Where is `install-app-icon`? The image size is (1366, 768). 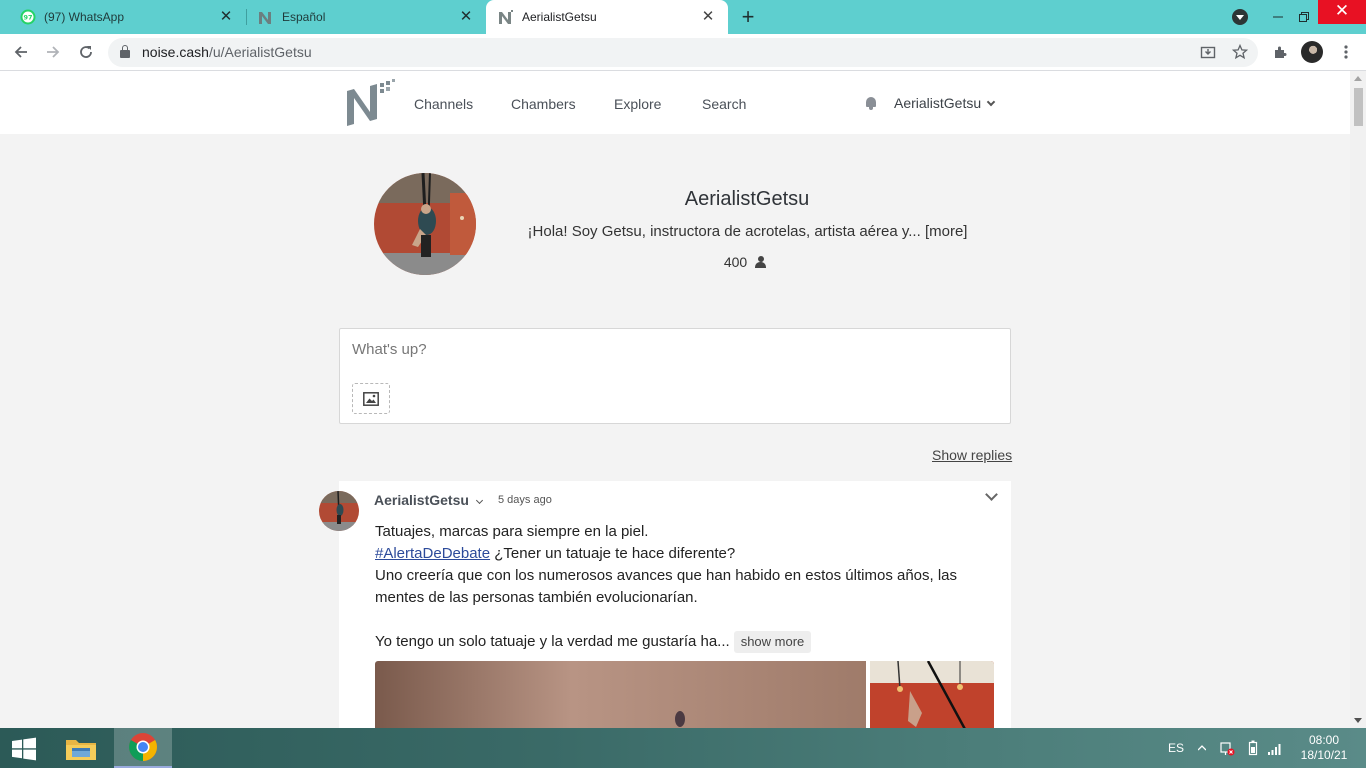 install-app-icon is located at coordinates (1208, 52).